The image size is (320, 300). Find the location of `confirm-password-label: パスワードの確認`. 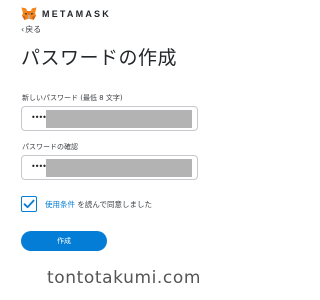

confirm-password-label: パスワードの確認 is located at coordinates (50, 147).